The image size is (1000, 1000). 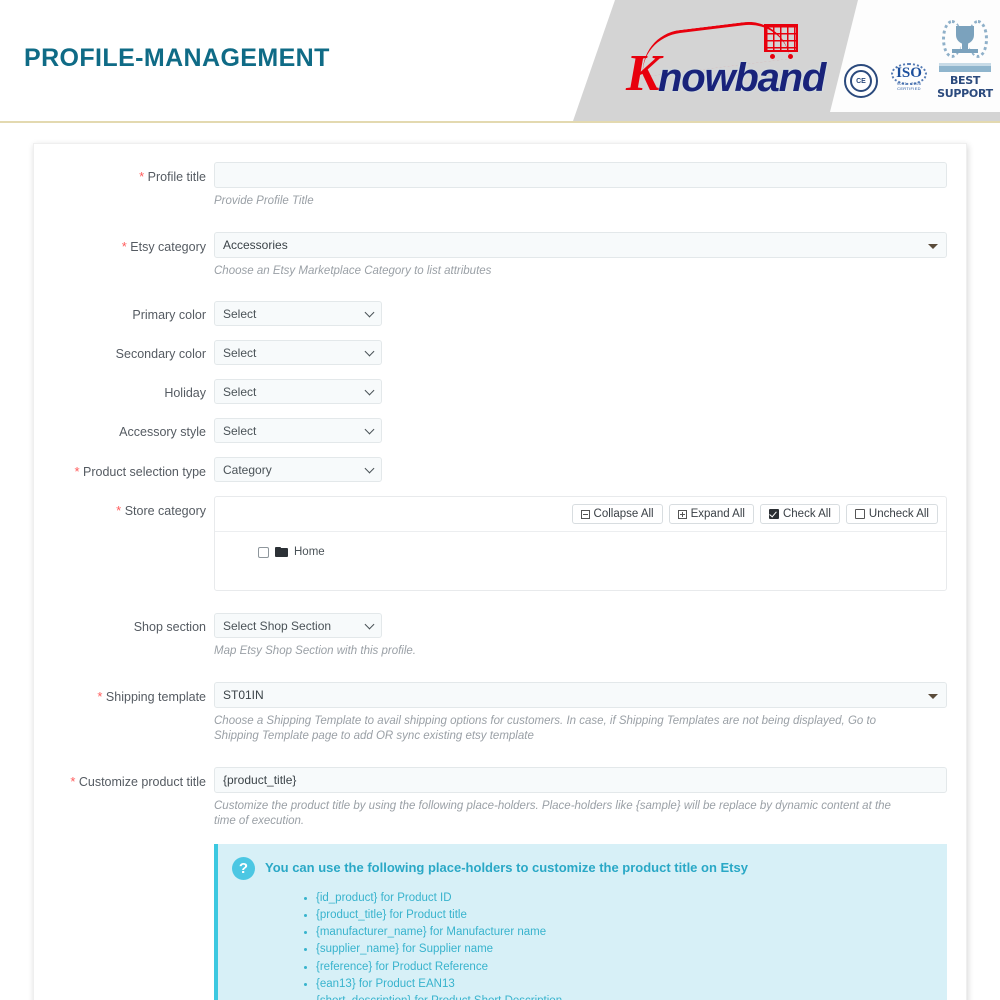 I want to click on button-label: Expand All, so click(x=717, y=514).